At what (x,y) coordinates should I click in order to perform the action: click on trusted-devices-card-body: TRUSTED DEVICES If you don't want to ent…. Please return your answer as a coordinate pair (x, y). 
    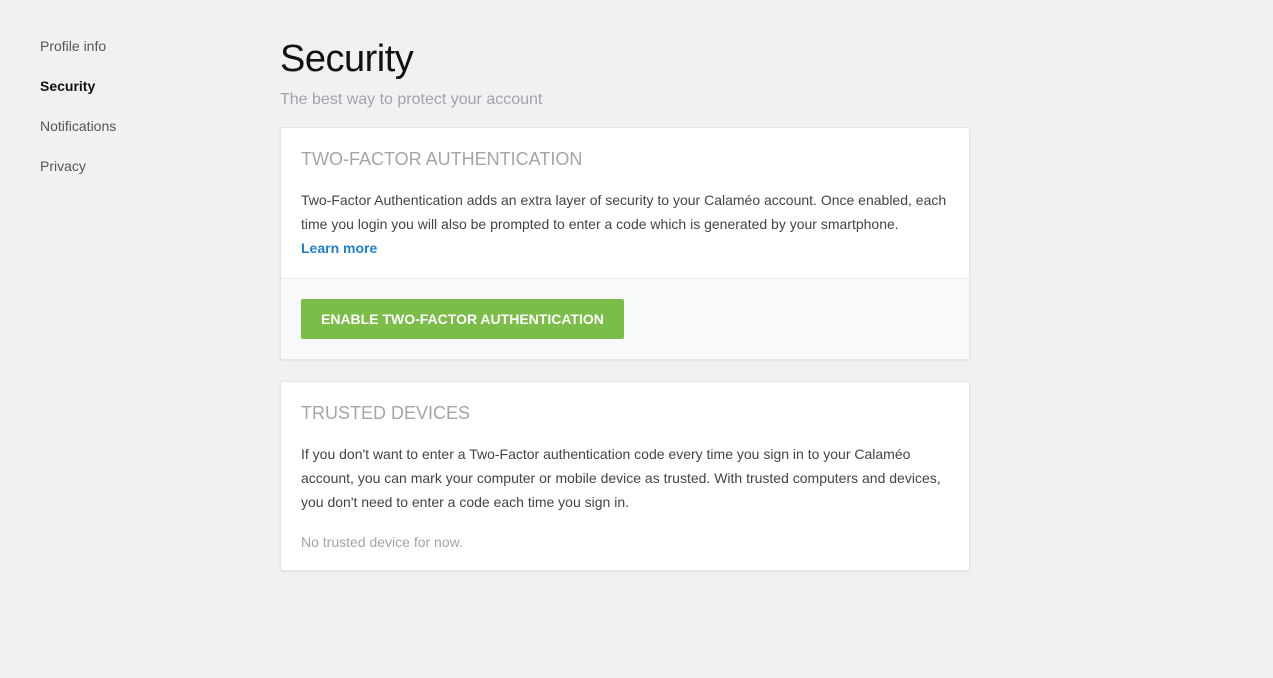
    Looking at the image, I should click on (625, 476).